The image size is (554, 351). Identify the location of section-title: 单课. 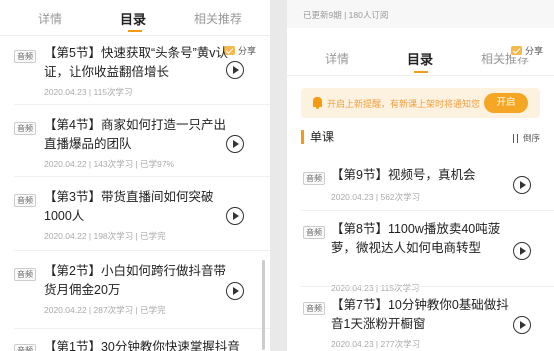
(317, 137).